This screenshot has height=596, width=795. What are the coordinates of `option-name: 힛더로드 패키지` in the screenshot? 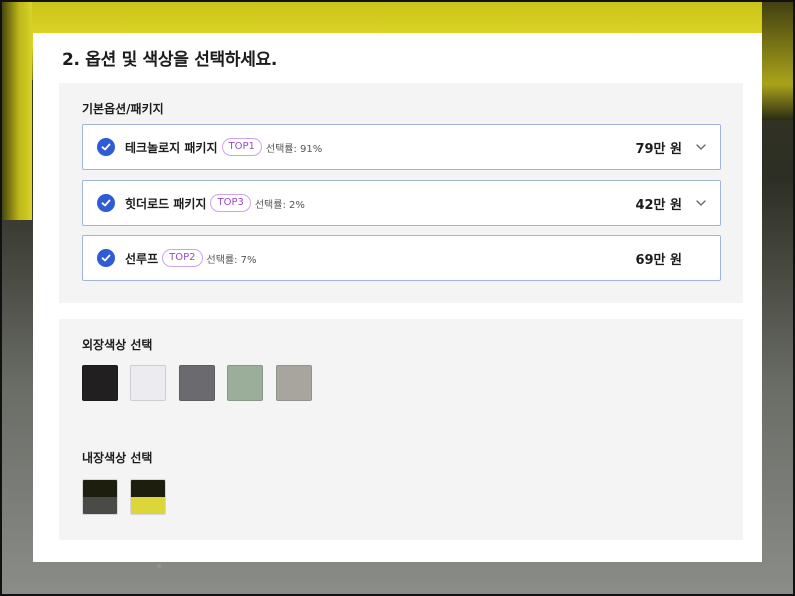 It's located at (166, 203).